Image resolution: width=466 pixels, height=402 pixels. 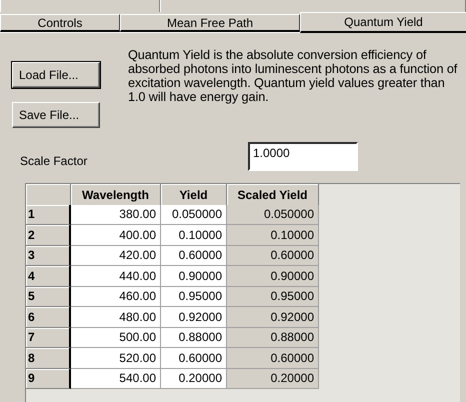 What do you see at coordinates (273, 195) in the screenshot?
I see `column-header: Scaled Yield` at bounding box center [273, 195].